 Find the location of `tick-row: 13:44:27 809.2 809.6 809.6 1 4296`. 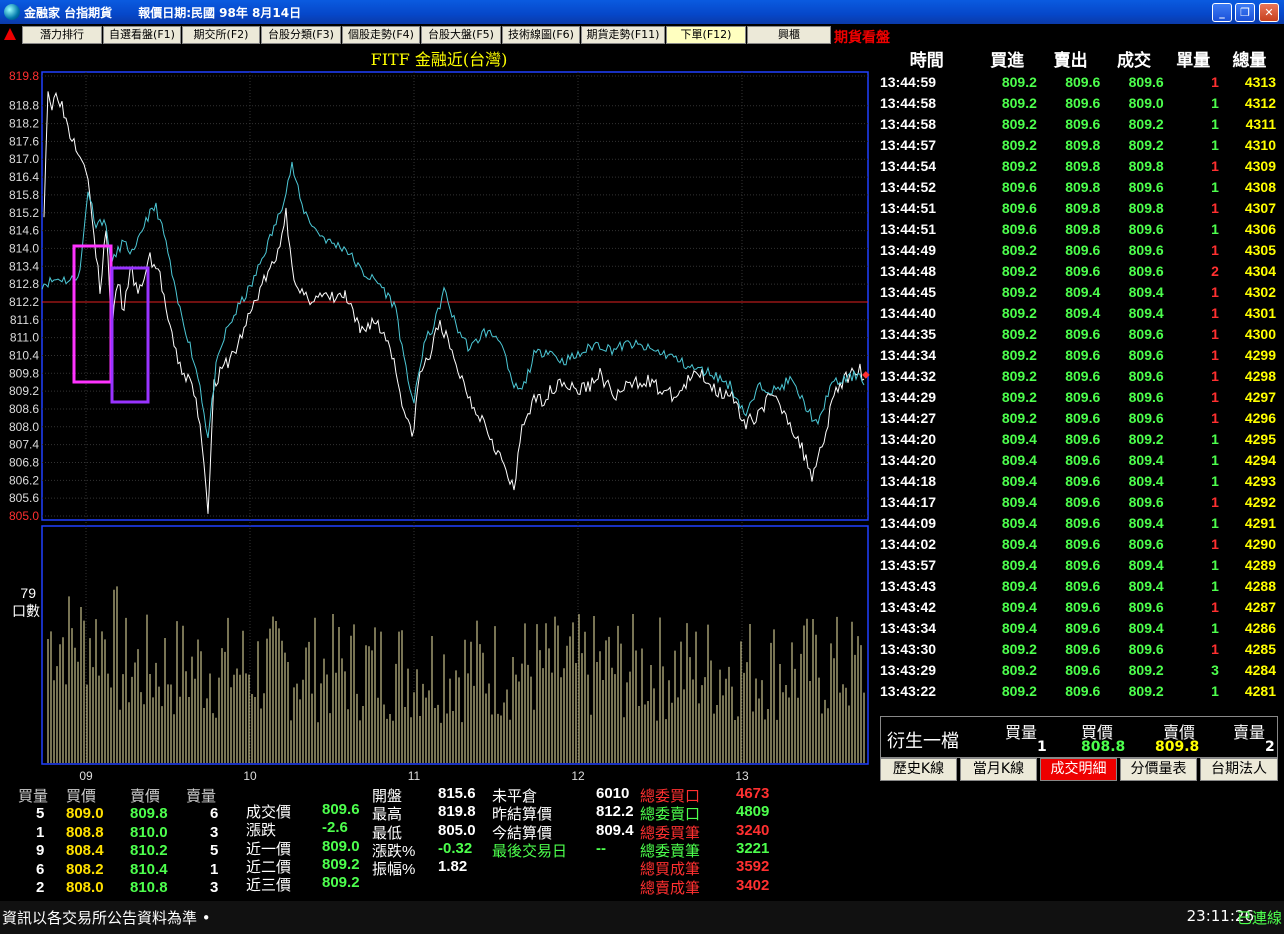

tick-row: 13:44:27 809.2 809.6 809.6 1 4296 is located at coordinates (1078, 417).